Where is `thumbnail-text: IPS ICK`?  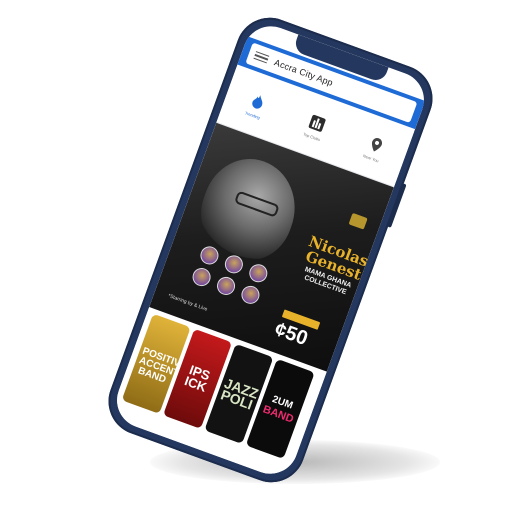
thumbnail-text: IPS ICK is located at coordinates (197, 378).